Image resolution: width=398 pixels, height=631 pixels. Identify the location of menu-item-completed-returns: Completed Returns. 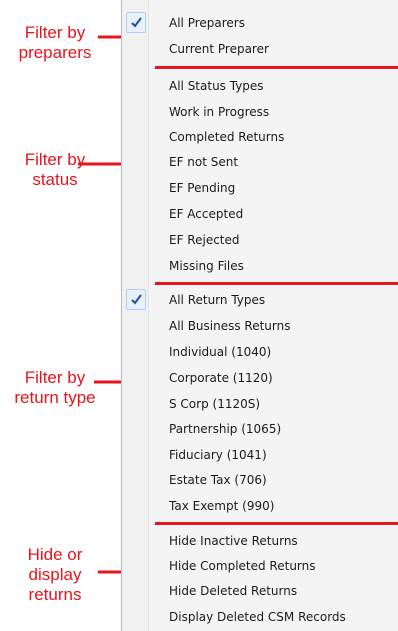
(260, 137).